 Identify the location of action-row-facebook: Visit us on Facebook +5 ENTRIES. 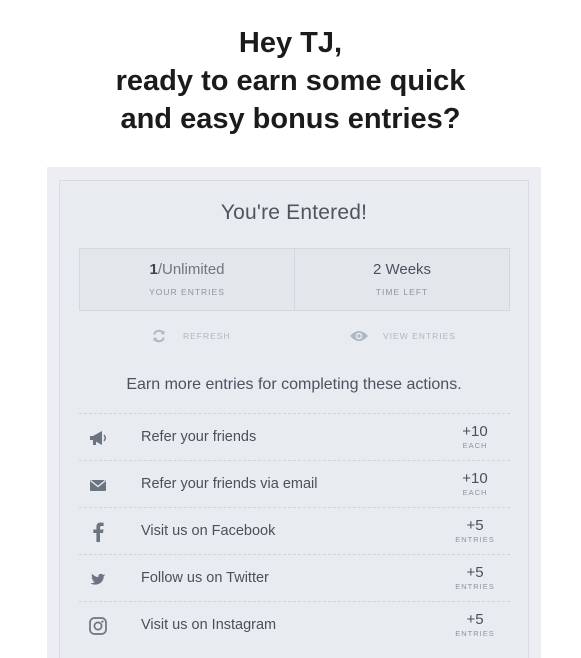
(294, 530).